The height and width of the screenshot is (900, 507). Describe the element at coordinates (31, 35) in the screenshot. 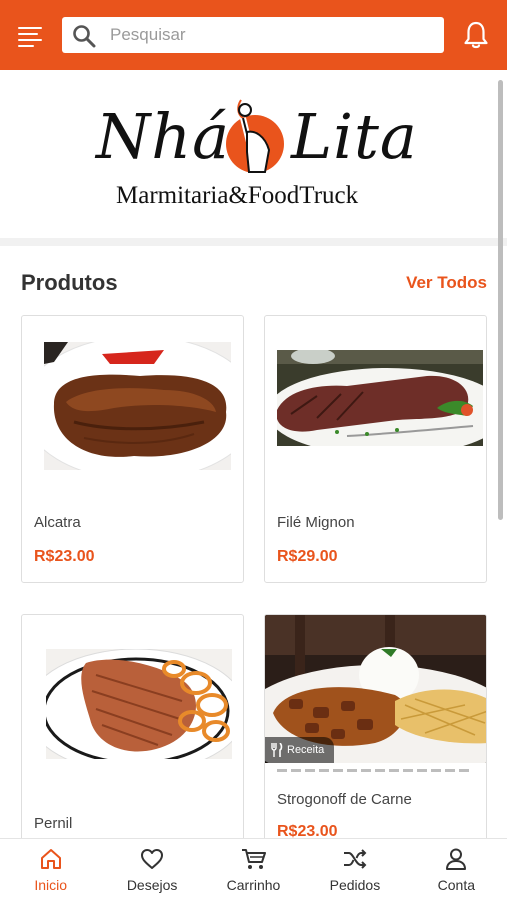

I see `menu-icon` at that location.